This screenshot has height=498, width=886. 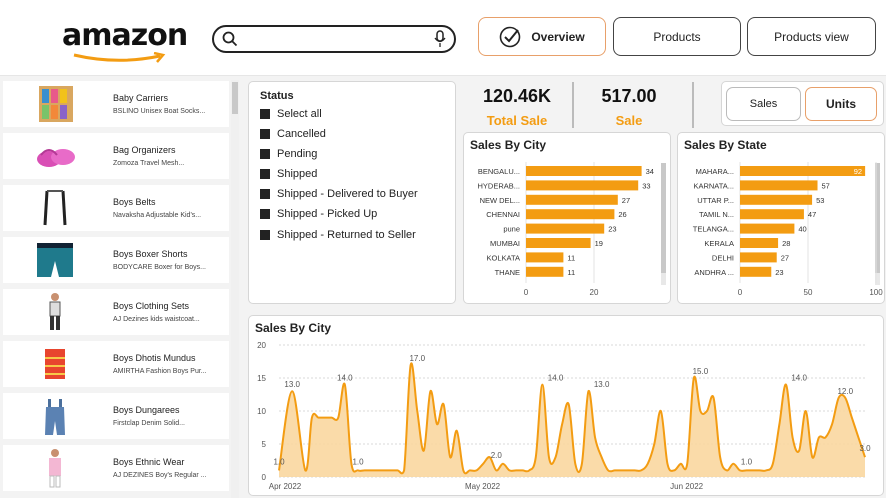 I want to click on chart-scrollbar-thumb, so click(x=663, y=218).